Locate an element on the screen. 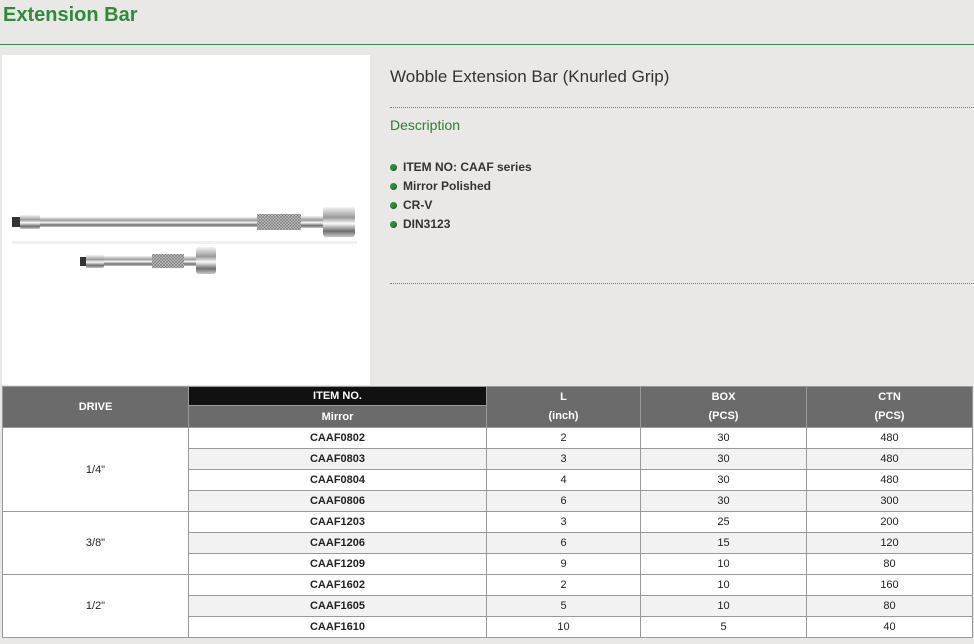 The height and width of the screenshot is (644, 974). l-cell: 9 is located at coordinates (563, 564).